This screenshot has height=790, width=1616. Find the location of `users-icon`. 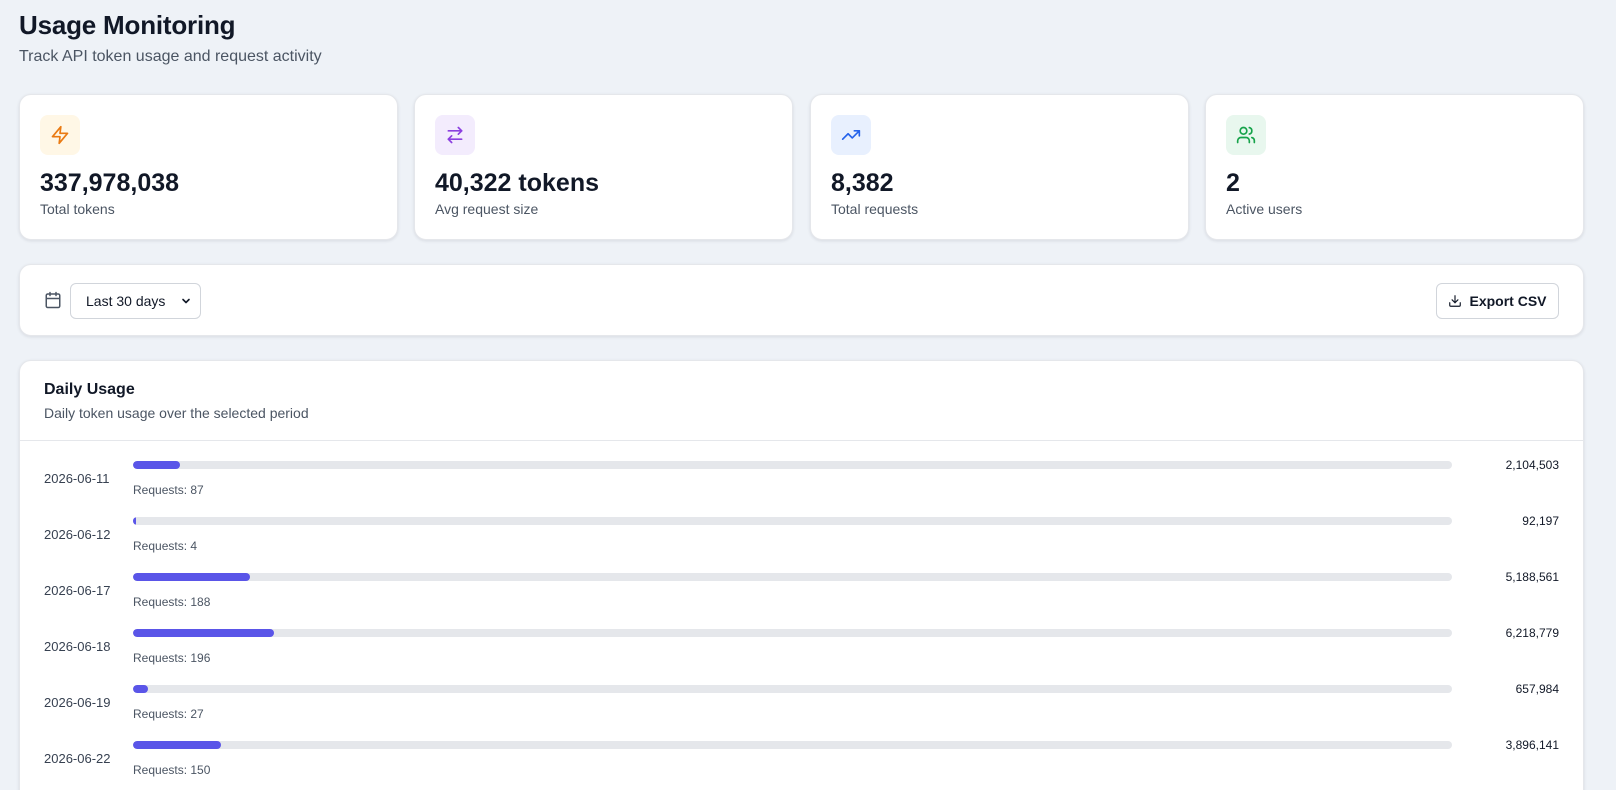

users-icon is located at coordinates (1246, 135).